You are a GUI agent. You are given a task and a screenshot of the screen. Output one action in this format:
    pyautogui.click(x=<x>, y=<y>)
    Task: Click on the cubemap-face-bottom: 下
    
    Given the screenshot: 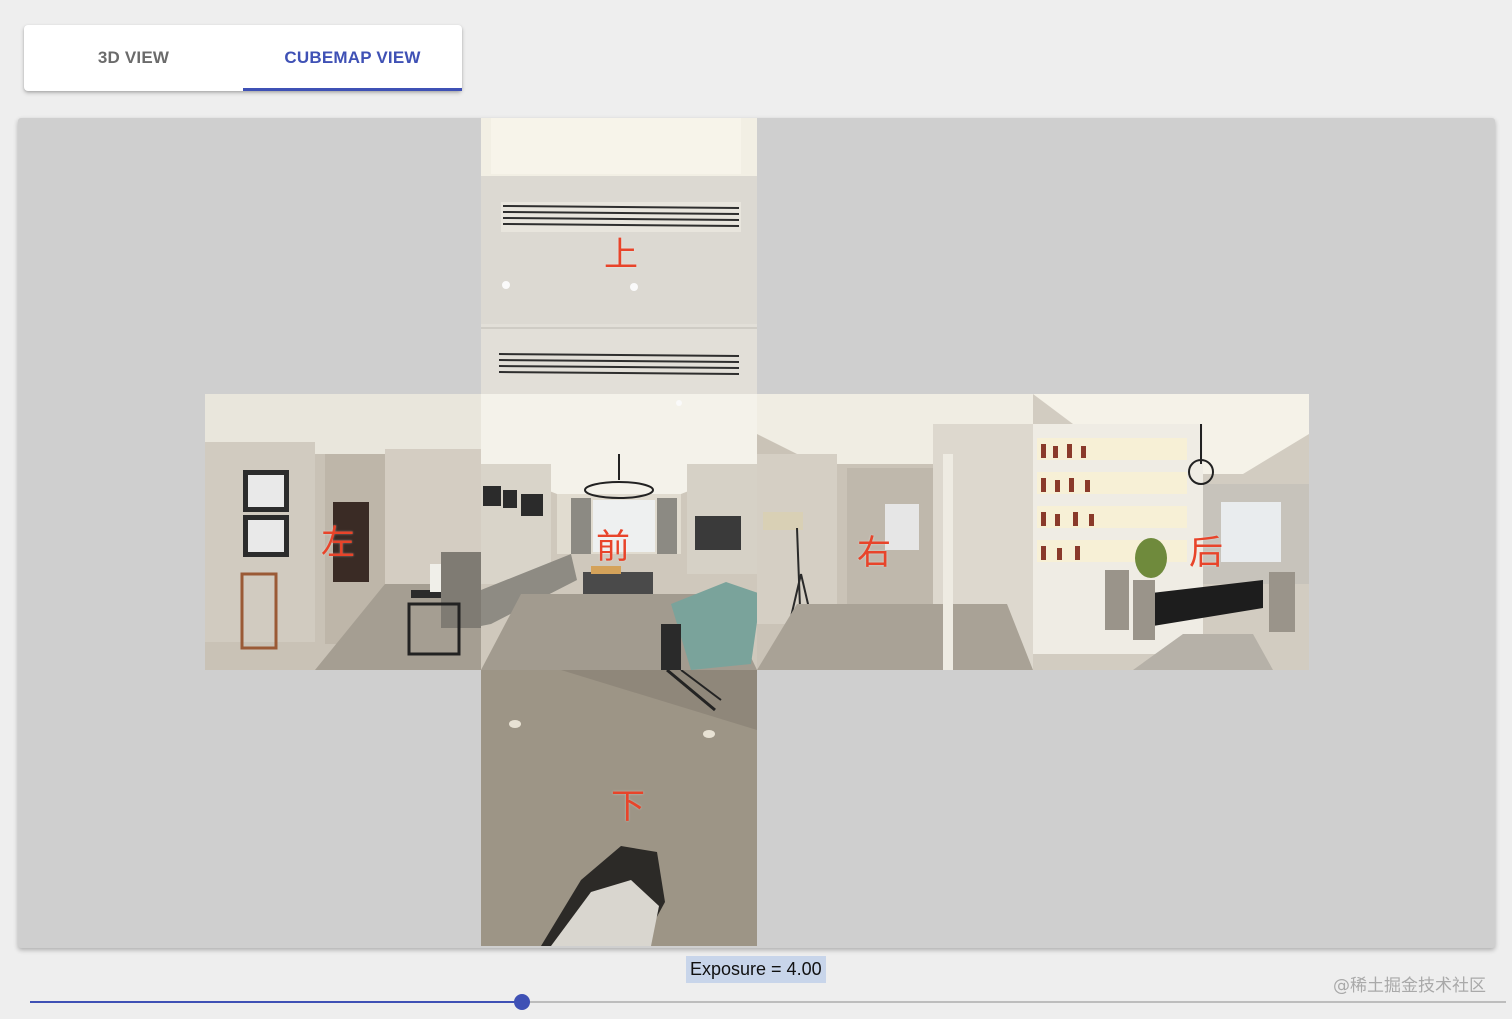 What is the action you would take?
    pyautogui.click(x=619, y=808)
    